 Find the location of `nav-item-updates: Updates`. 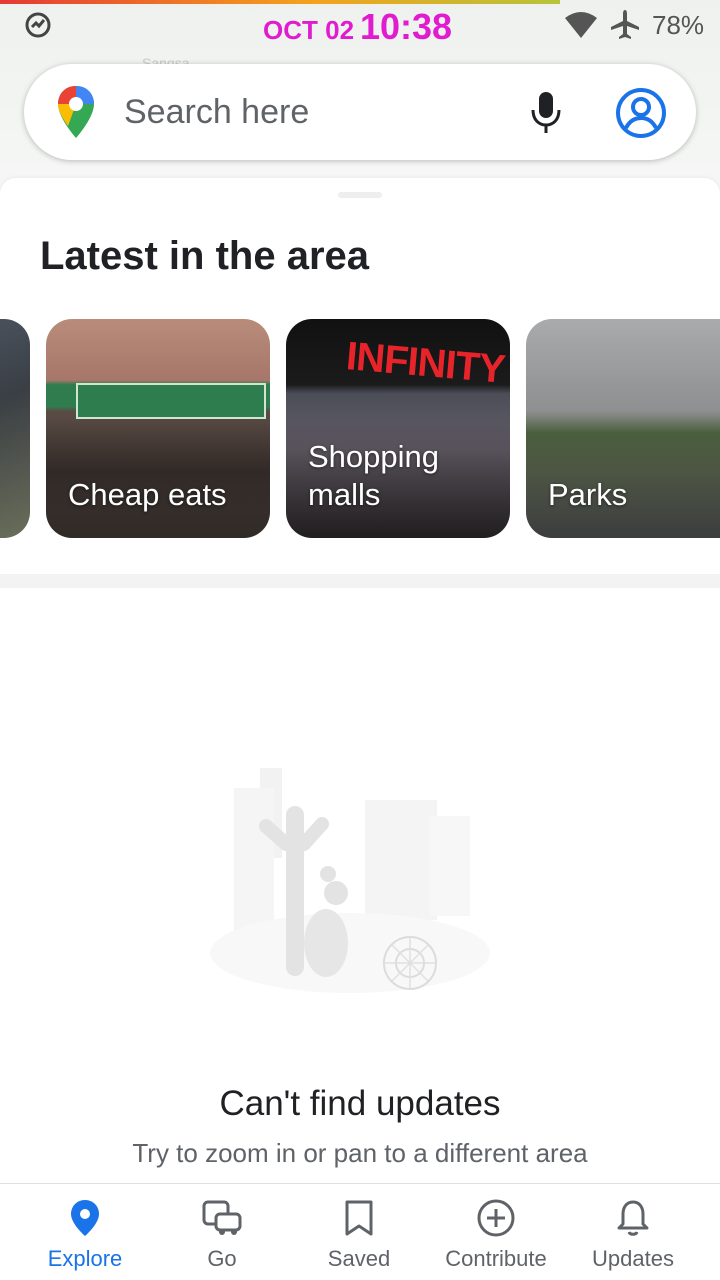

nav-item-updates: Updates is located at coordinates (633, 1232).